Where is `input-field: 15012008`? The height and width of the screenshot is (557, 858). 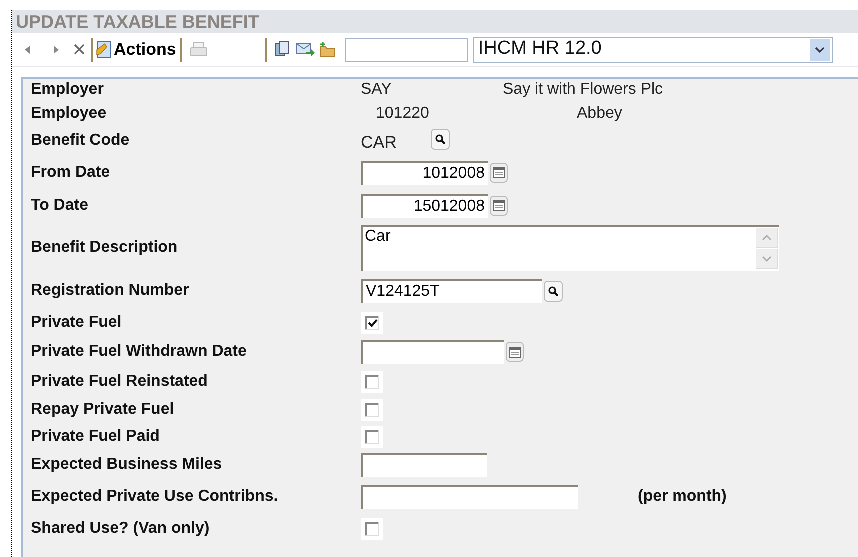 input-field: 15012008 is located at coordinates (424, 206).